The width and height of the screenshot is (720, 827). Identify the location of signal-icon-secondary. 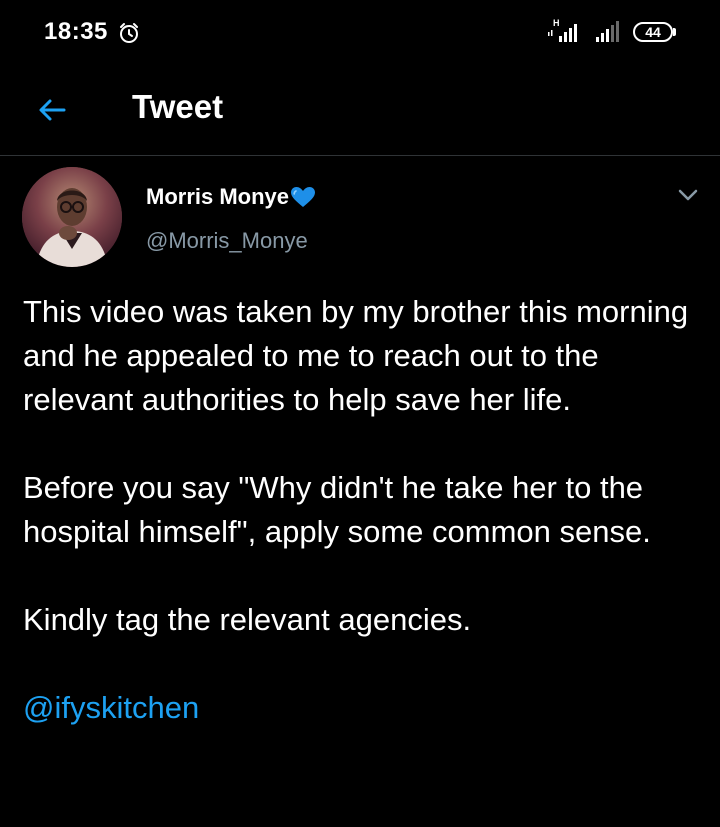
(607, 31).